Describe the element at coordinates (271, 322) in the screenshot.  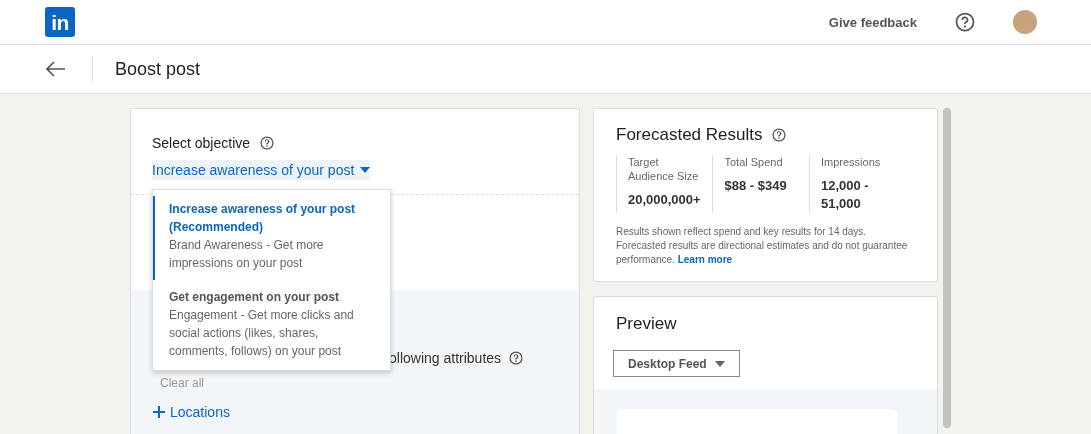
I see `objective-option: Get engagement on your post Engagement - Get more clicks and social actions (likes, shares, comments, follows) on your post` at that location.